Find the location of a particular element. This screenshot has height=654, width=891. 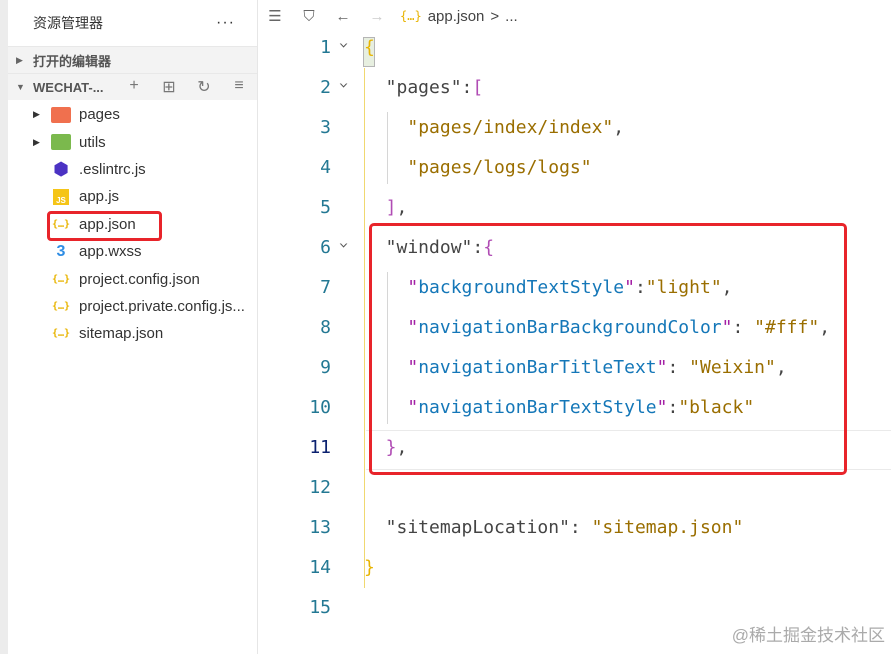

line-number: 11 is located at coordinates (320, 447).